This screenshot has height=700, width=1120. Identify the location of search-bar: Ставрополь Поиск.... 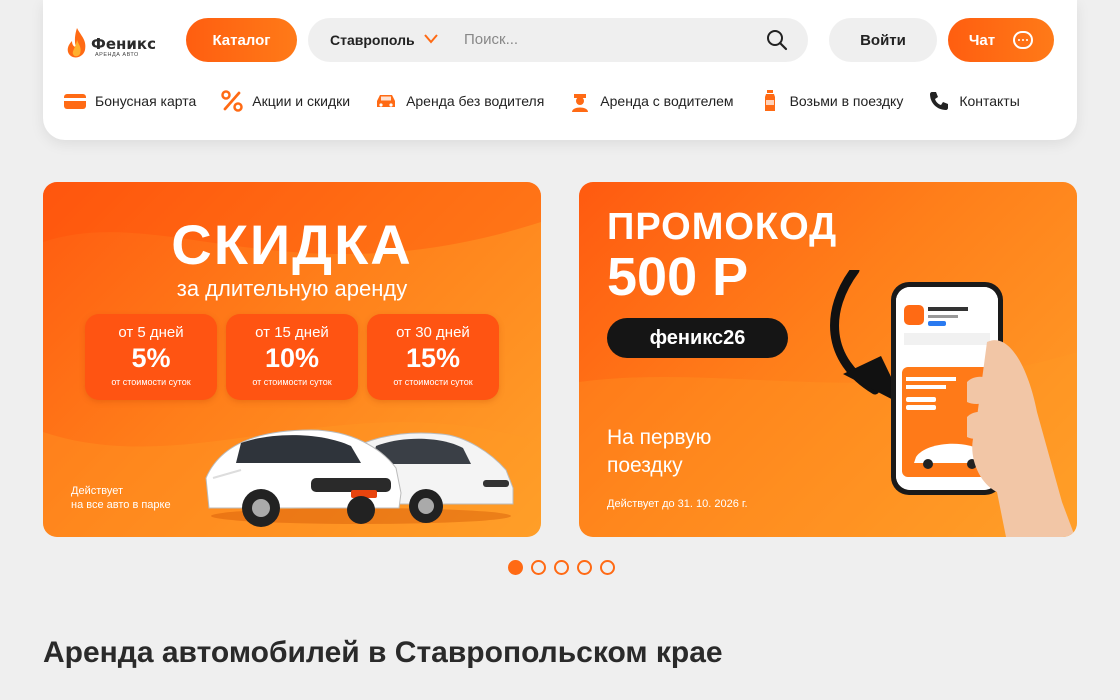
(558, 40).